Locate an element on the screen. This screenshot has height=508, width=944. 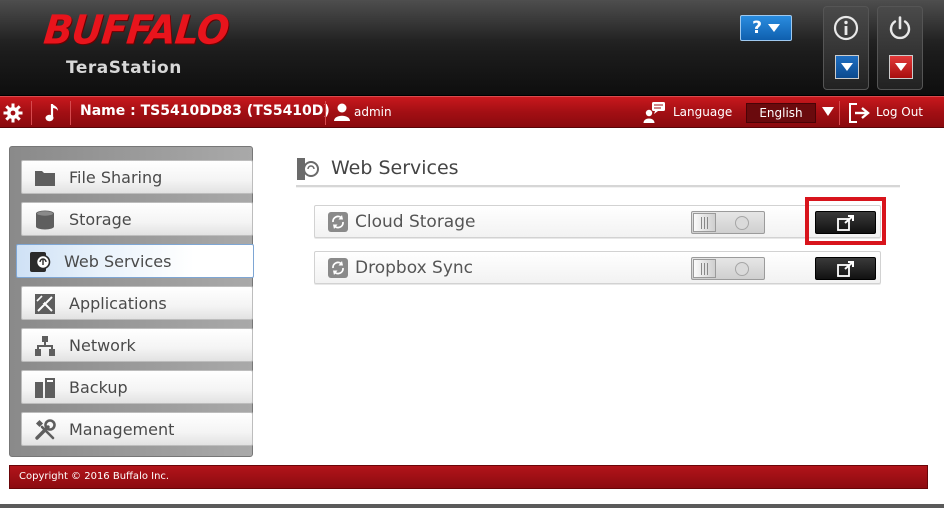
sidebar-item-network: Network is located at coordinates (137, 345).